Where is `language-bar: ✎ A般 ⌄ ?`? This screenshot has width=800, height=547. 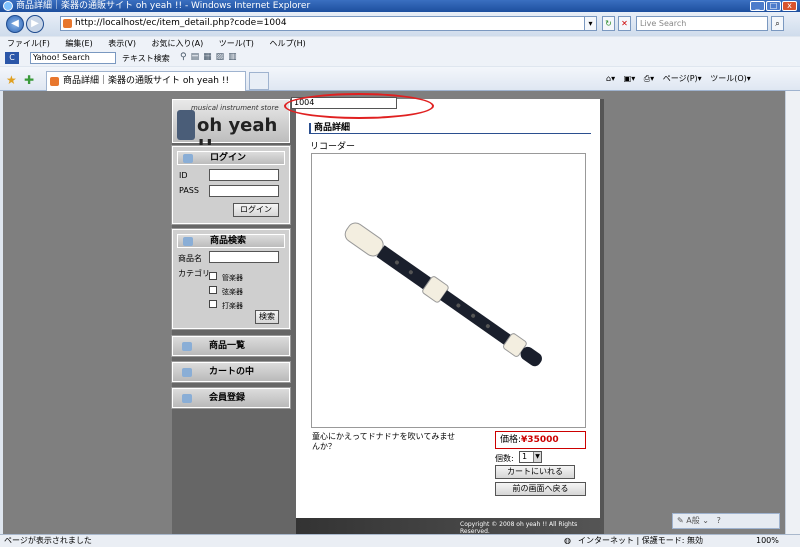 language-bar: ✎ A般 ⌄ ? is located at coordinates (726, 521).